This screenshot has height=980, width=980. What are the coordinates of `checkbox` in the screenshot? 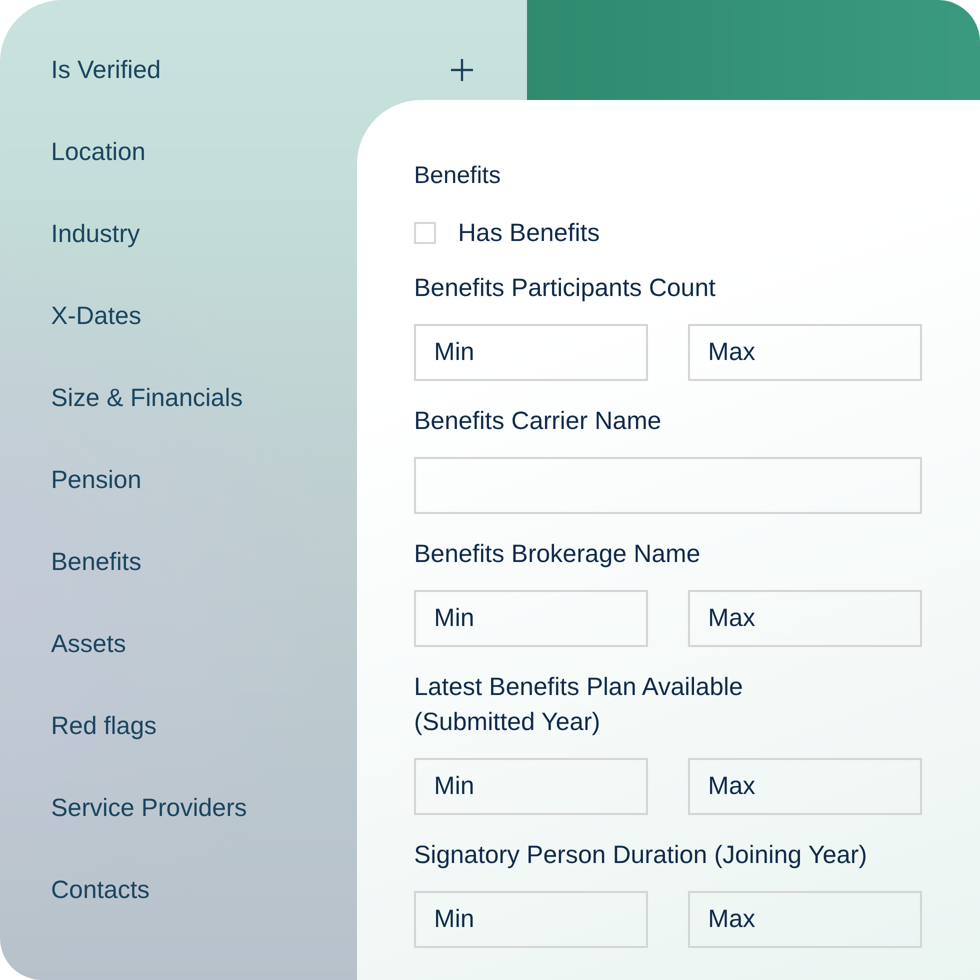 It's located at (425, 233).